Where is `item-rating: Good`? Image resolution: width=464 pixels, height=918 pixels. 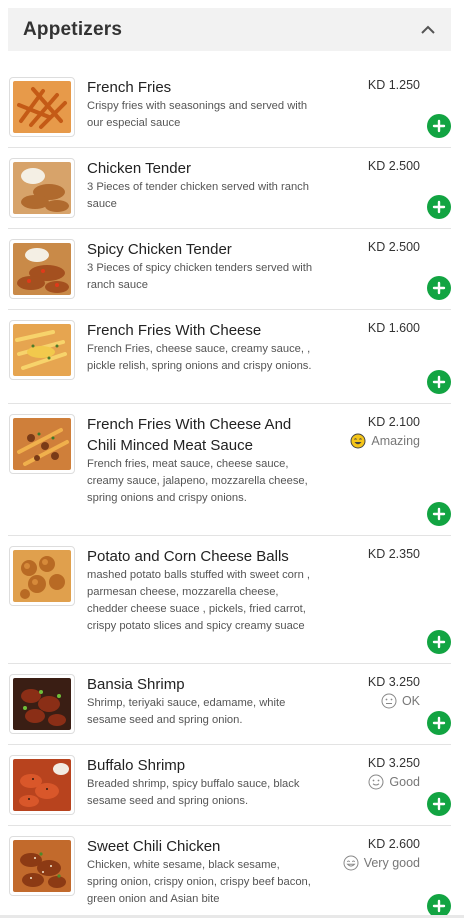 item-rating: Good is located at coordinates (394, 782).